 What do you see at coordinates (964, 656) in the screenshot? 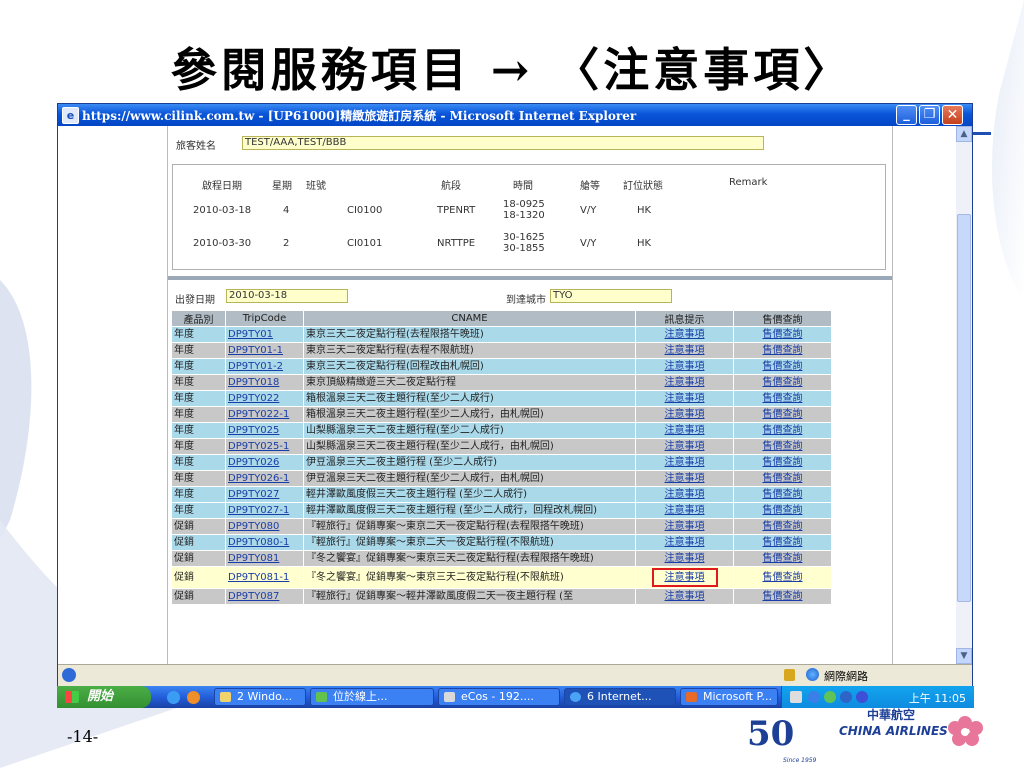
I see `scroll-down-button: ▼` at bounding box center [964, 656].